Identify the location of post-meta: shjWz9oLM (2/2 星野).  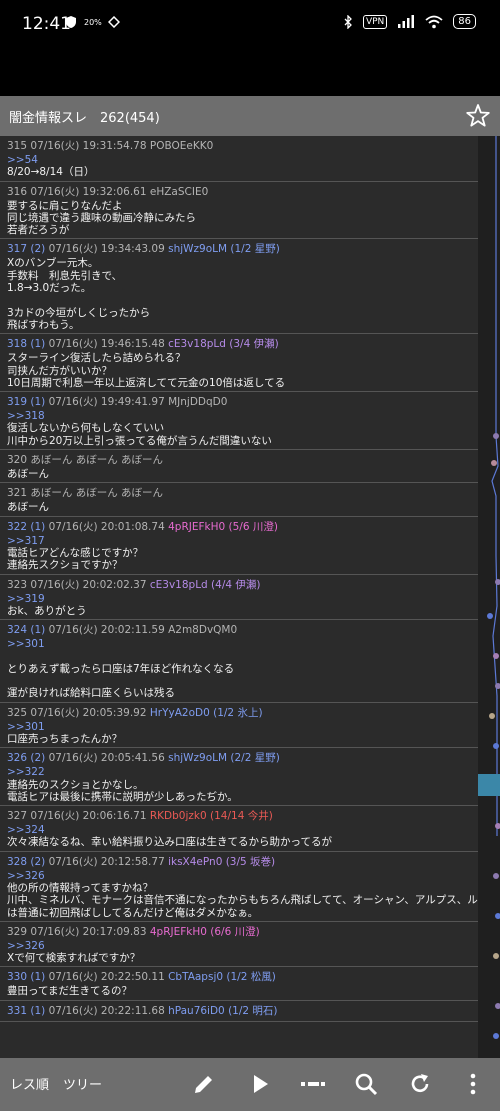
(224, 758).